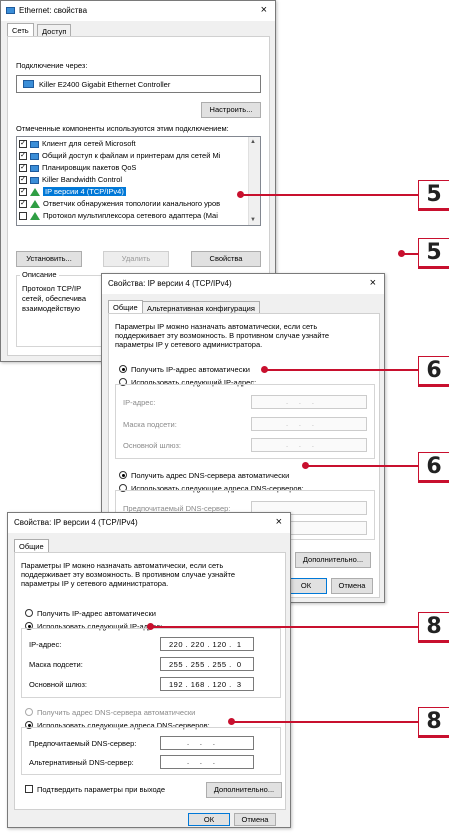  Describe the element at coordinates (52, 288) in the screenshot. I see `description-line: Протокол TCP/IP` at that location.